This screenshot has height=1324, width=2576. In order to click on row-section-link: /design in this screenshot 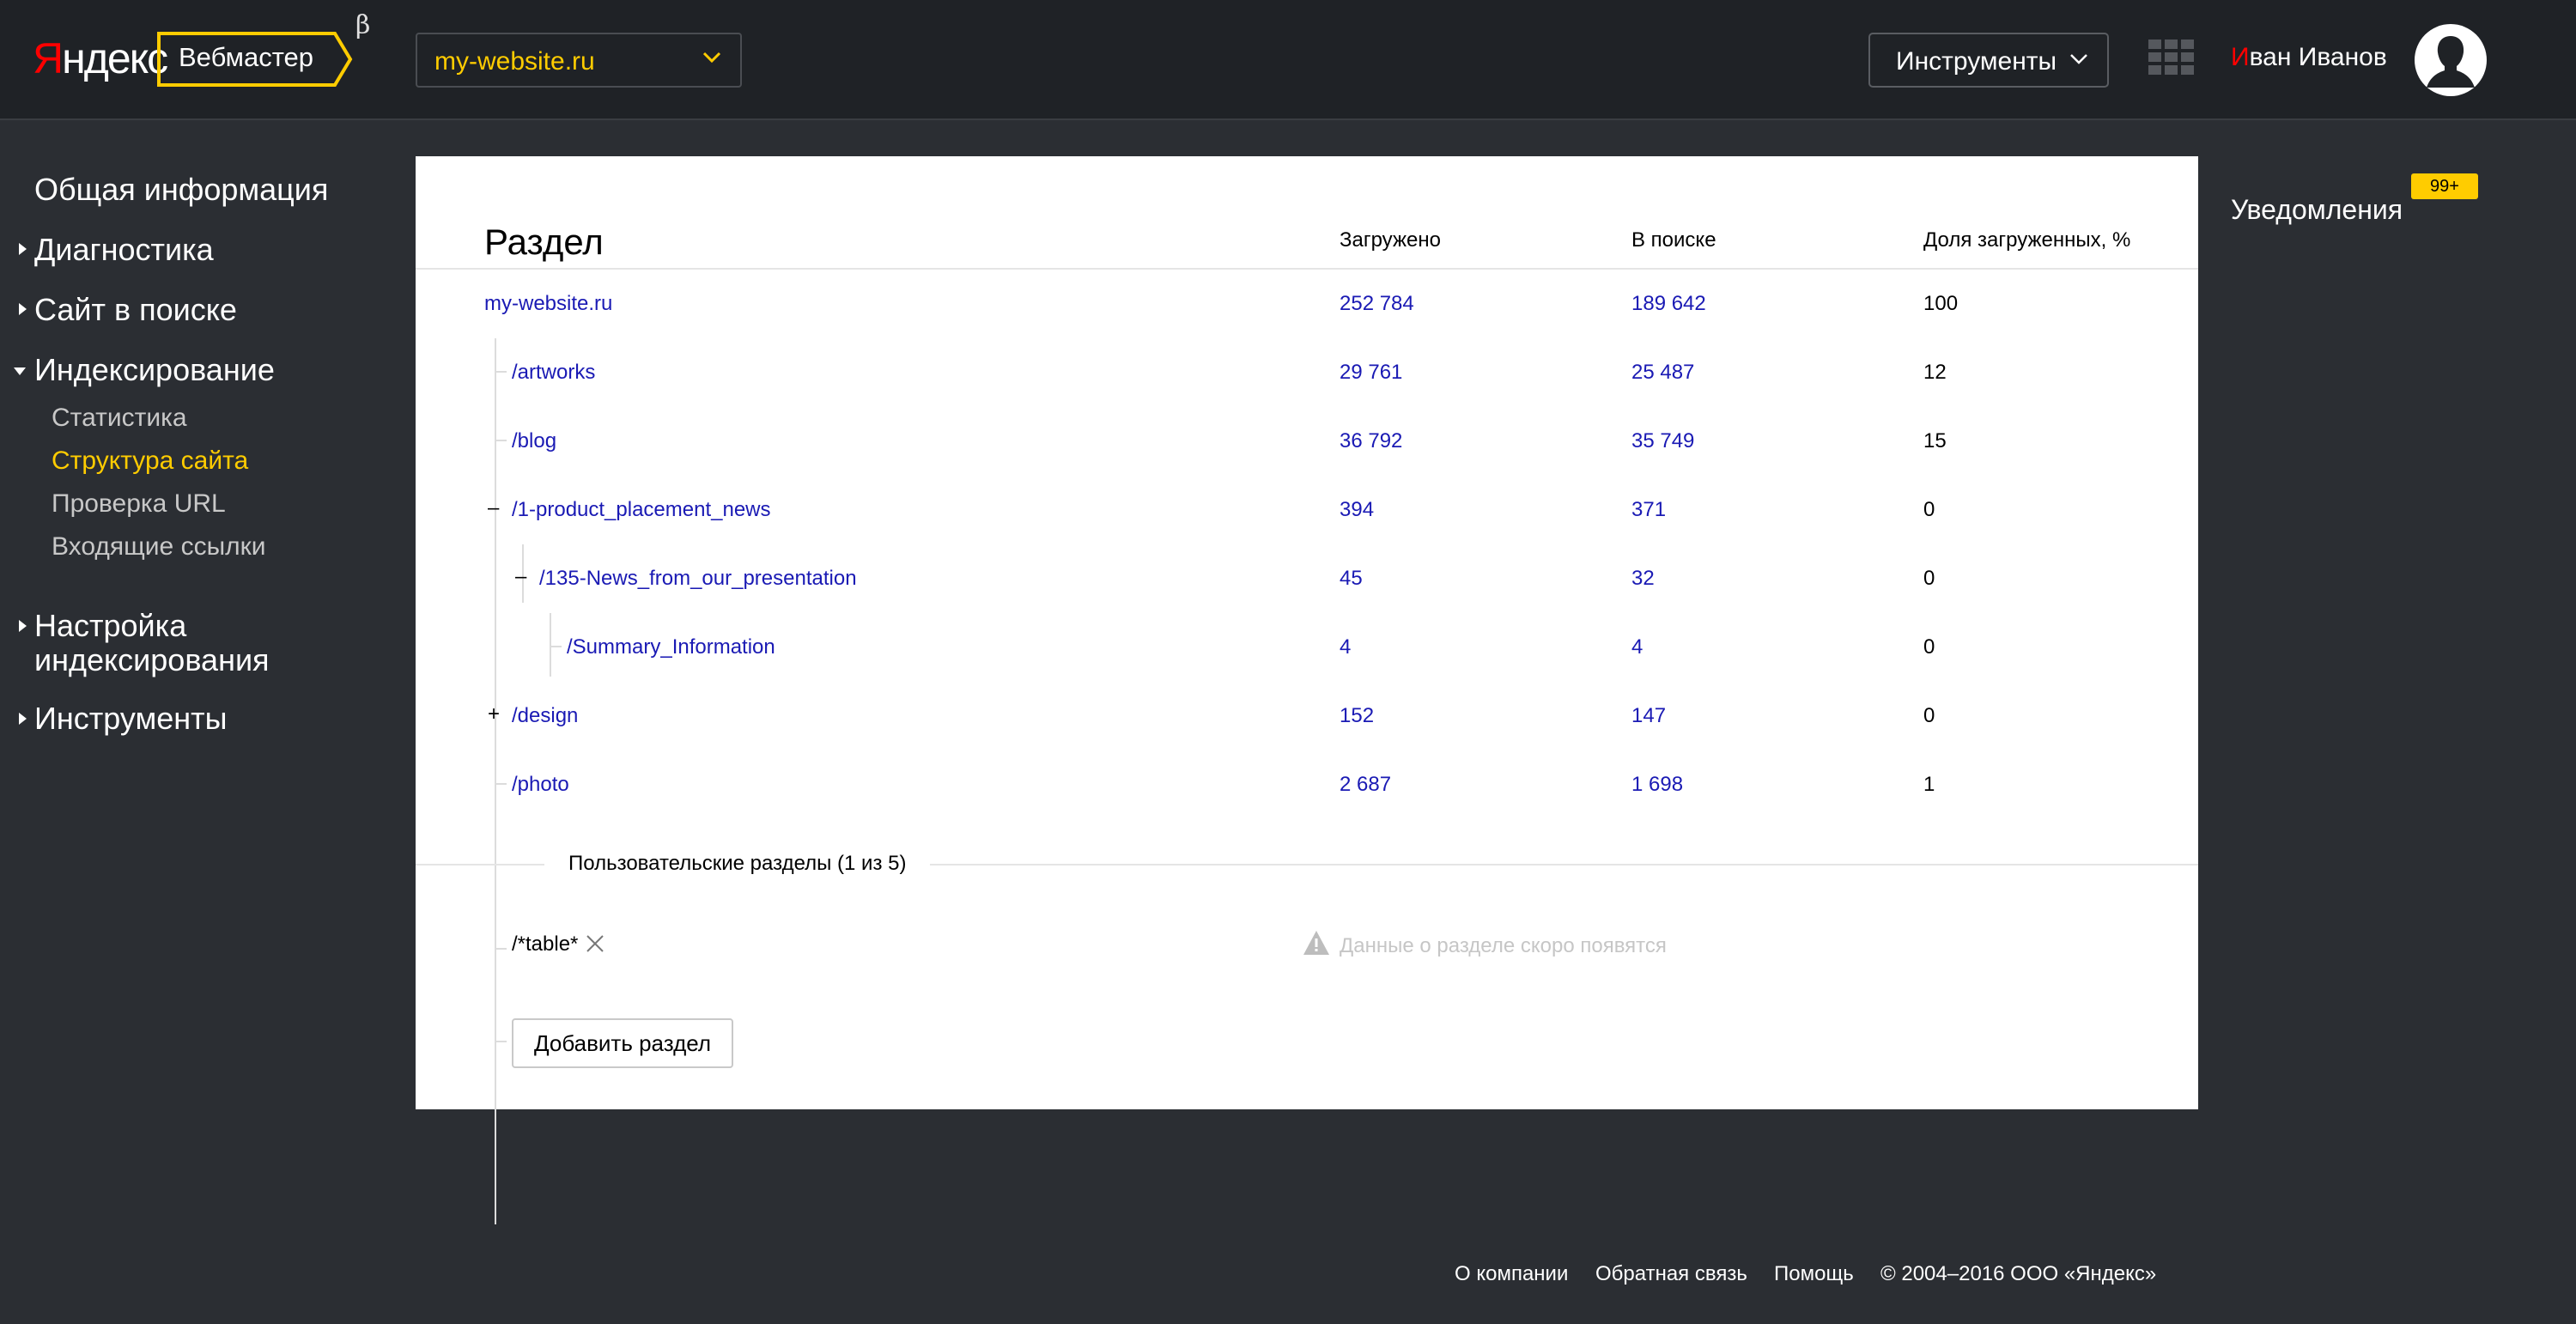, I will do `click(545, 716)`.